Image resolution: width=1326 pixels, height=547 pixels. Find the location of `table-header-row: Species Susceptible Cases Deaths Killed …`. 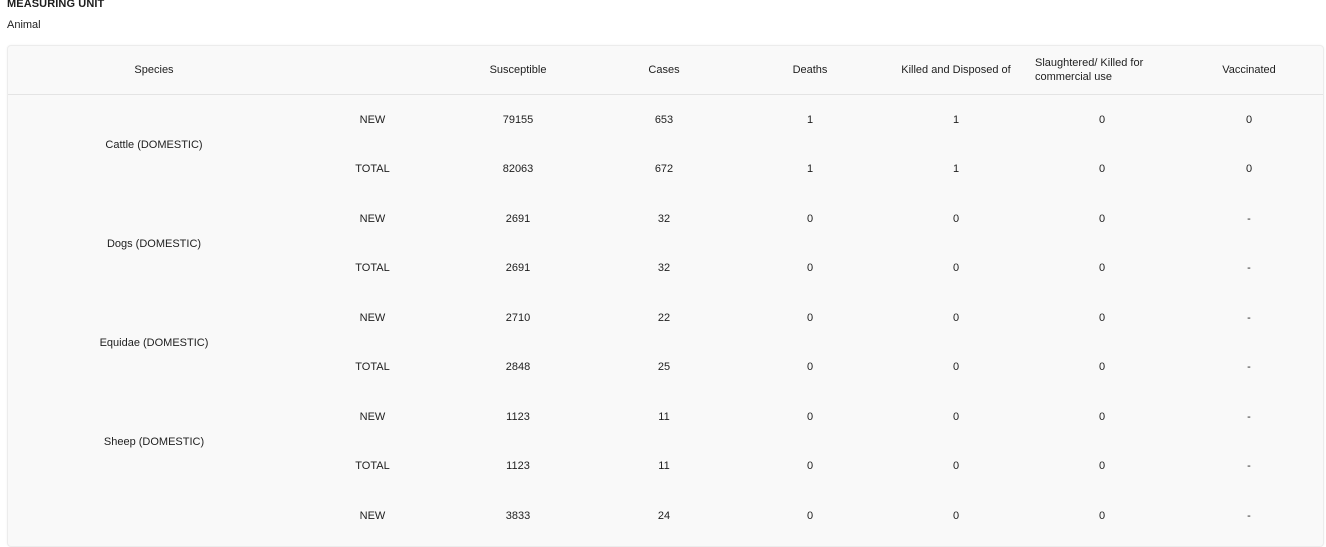

table-header-row: Species Susceptible Cases Deaths Killed … is located at coordinates (665, 70).